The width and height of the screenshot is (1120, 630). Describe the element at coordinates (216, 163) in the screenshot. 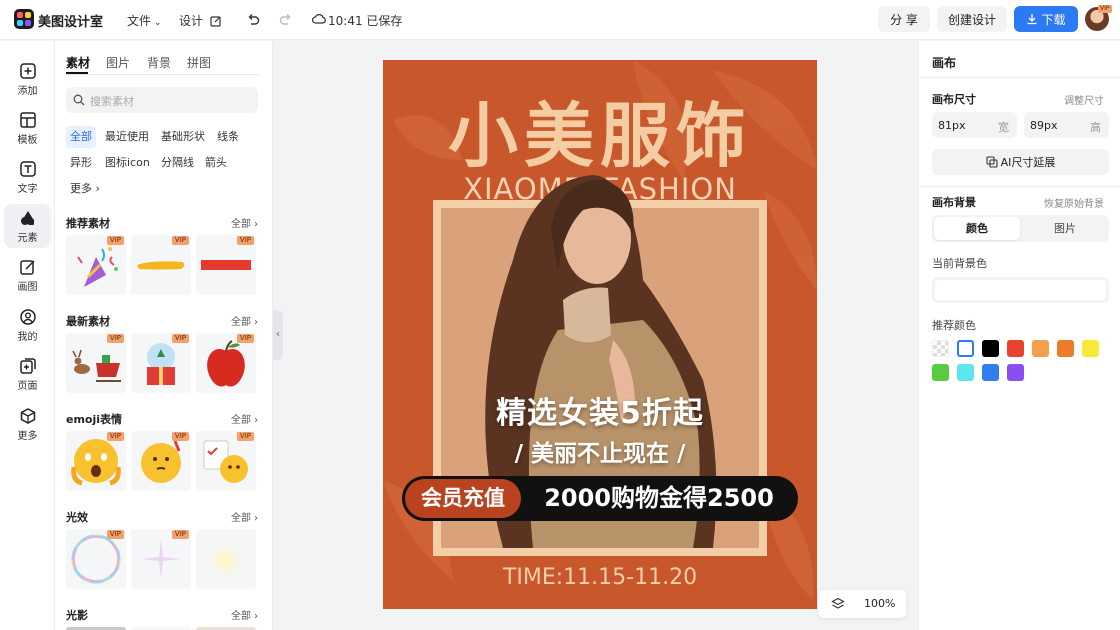

I see `chip-arrows: 箭头` at that location.